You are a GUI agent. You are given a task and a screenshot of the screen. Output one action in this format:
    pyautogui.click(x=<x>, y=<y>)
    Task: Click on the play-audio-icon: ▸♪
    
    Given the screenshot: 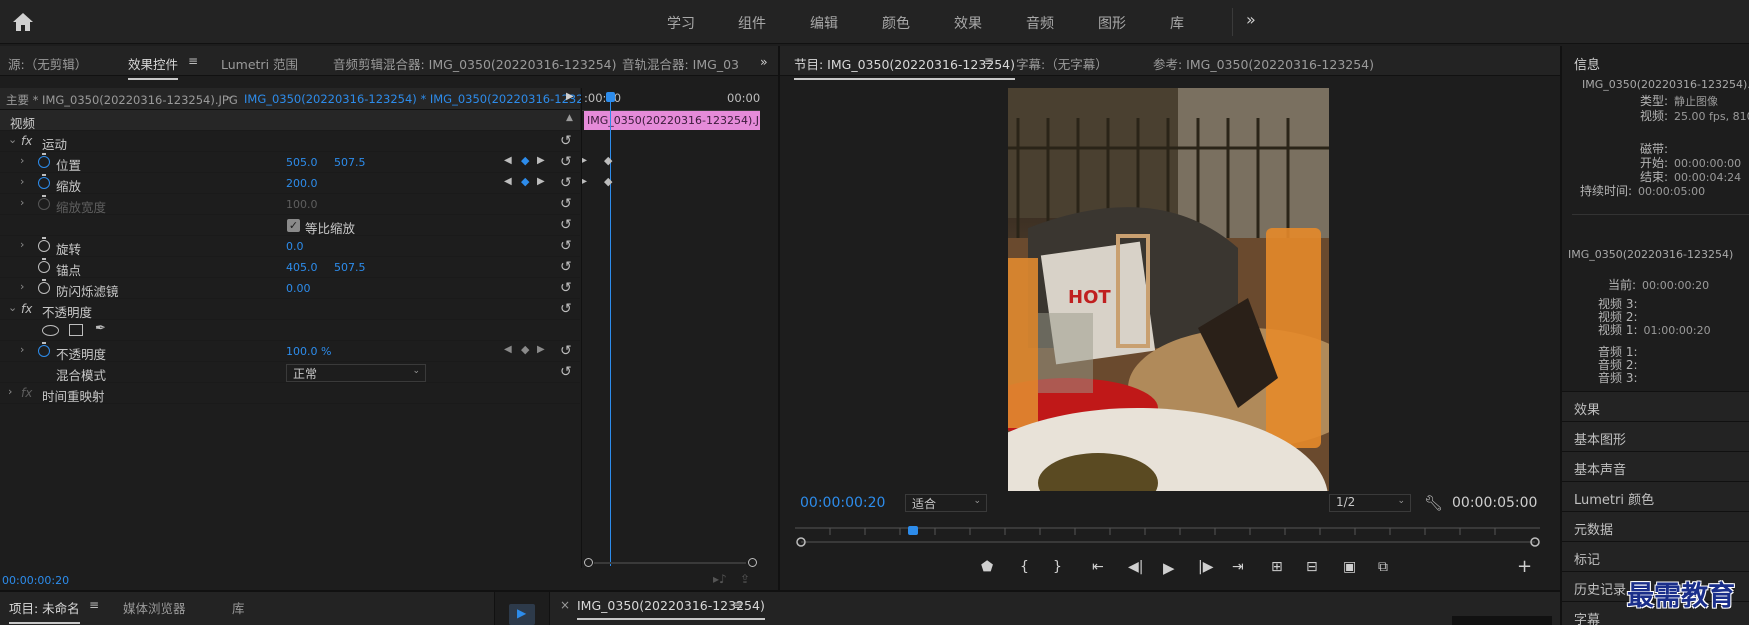 What is the action you would take?
    pyautogui.click(x=720, y=579)
    